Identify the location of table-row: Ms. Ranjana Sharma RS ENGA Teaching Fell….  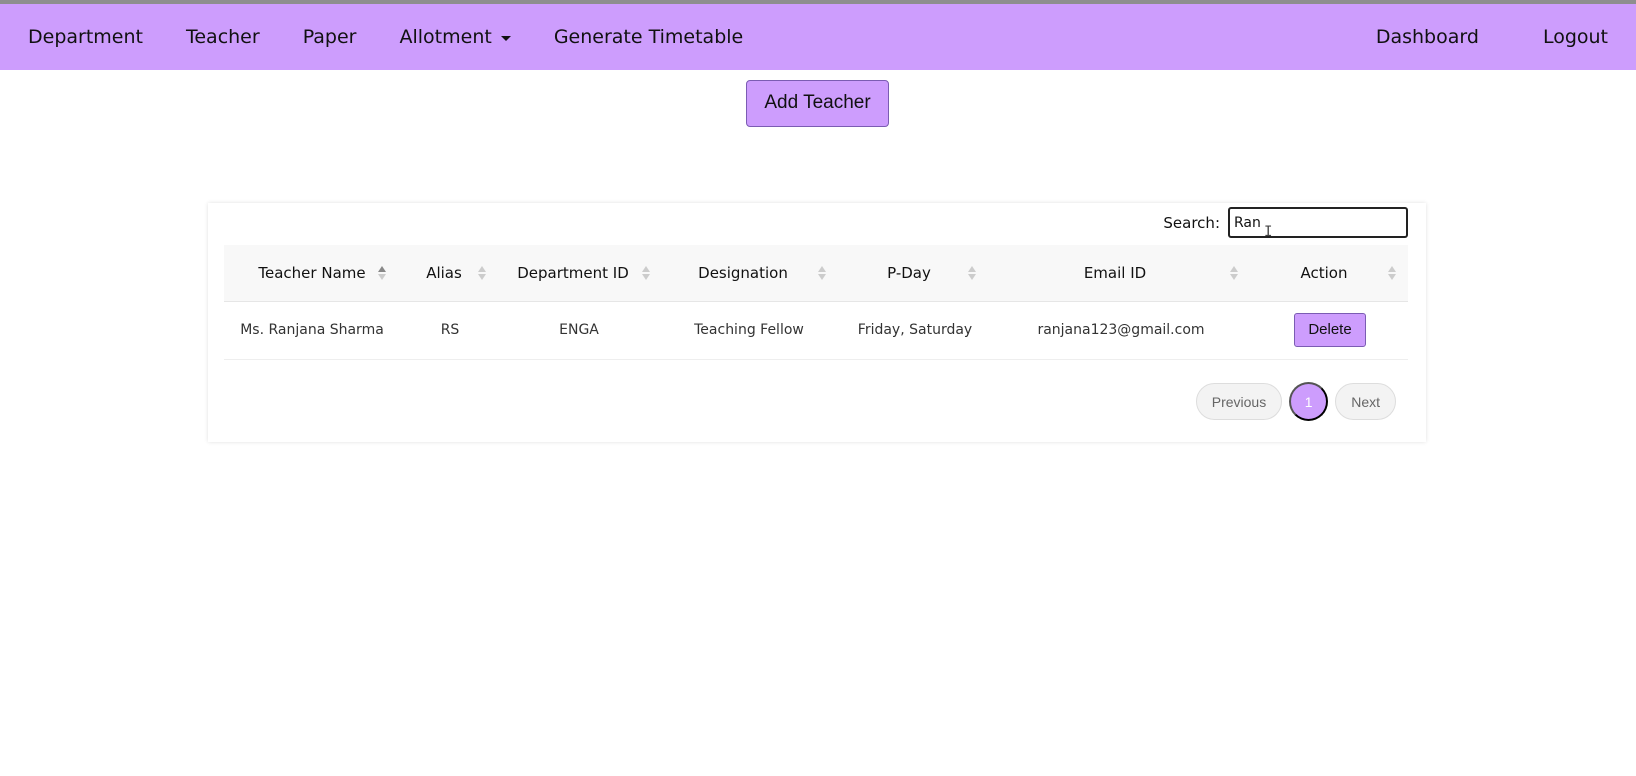
(816, 330).